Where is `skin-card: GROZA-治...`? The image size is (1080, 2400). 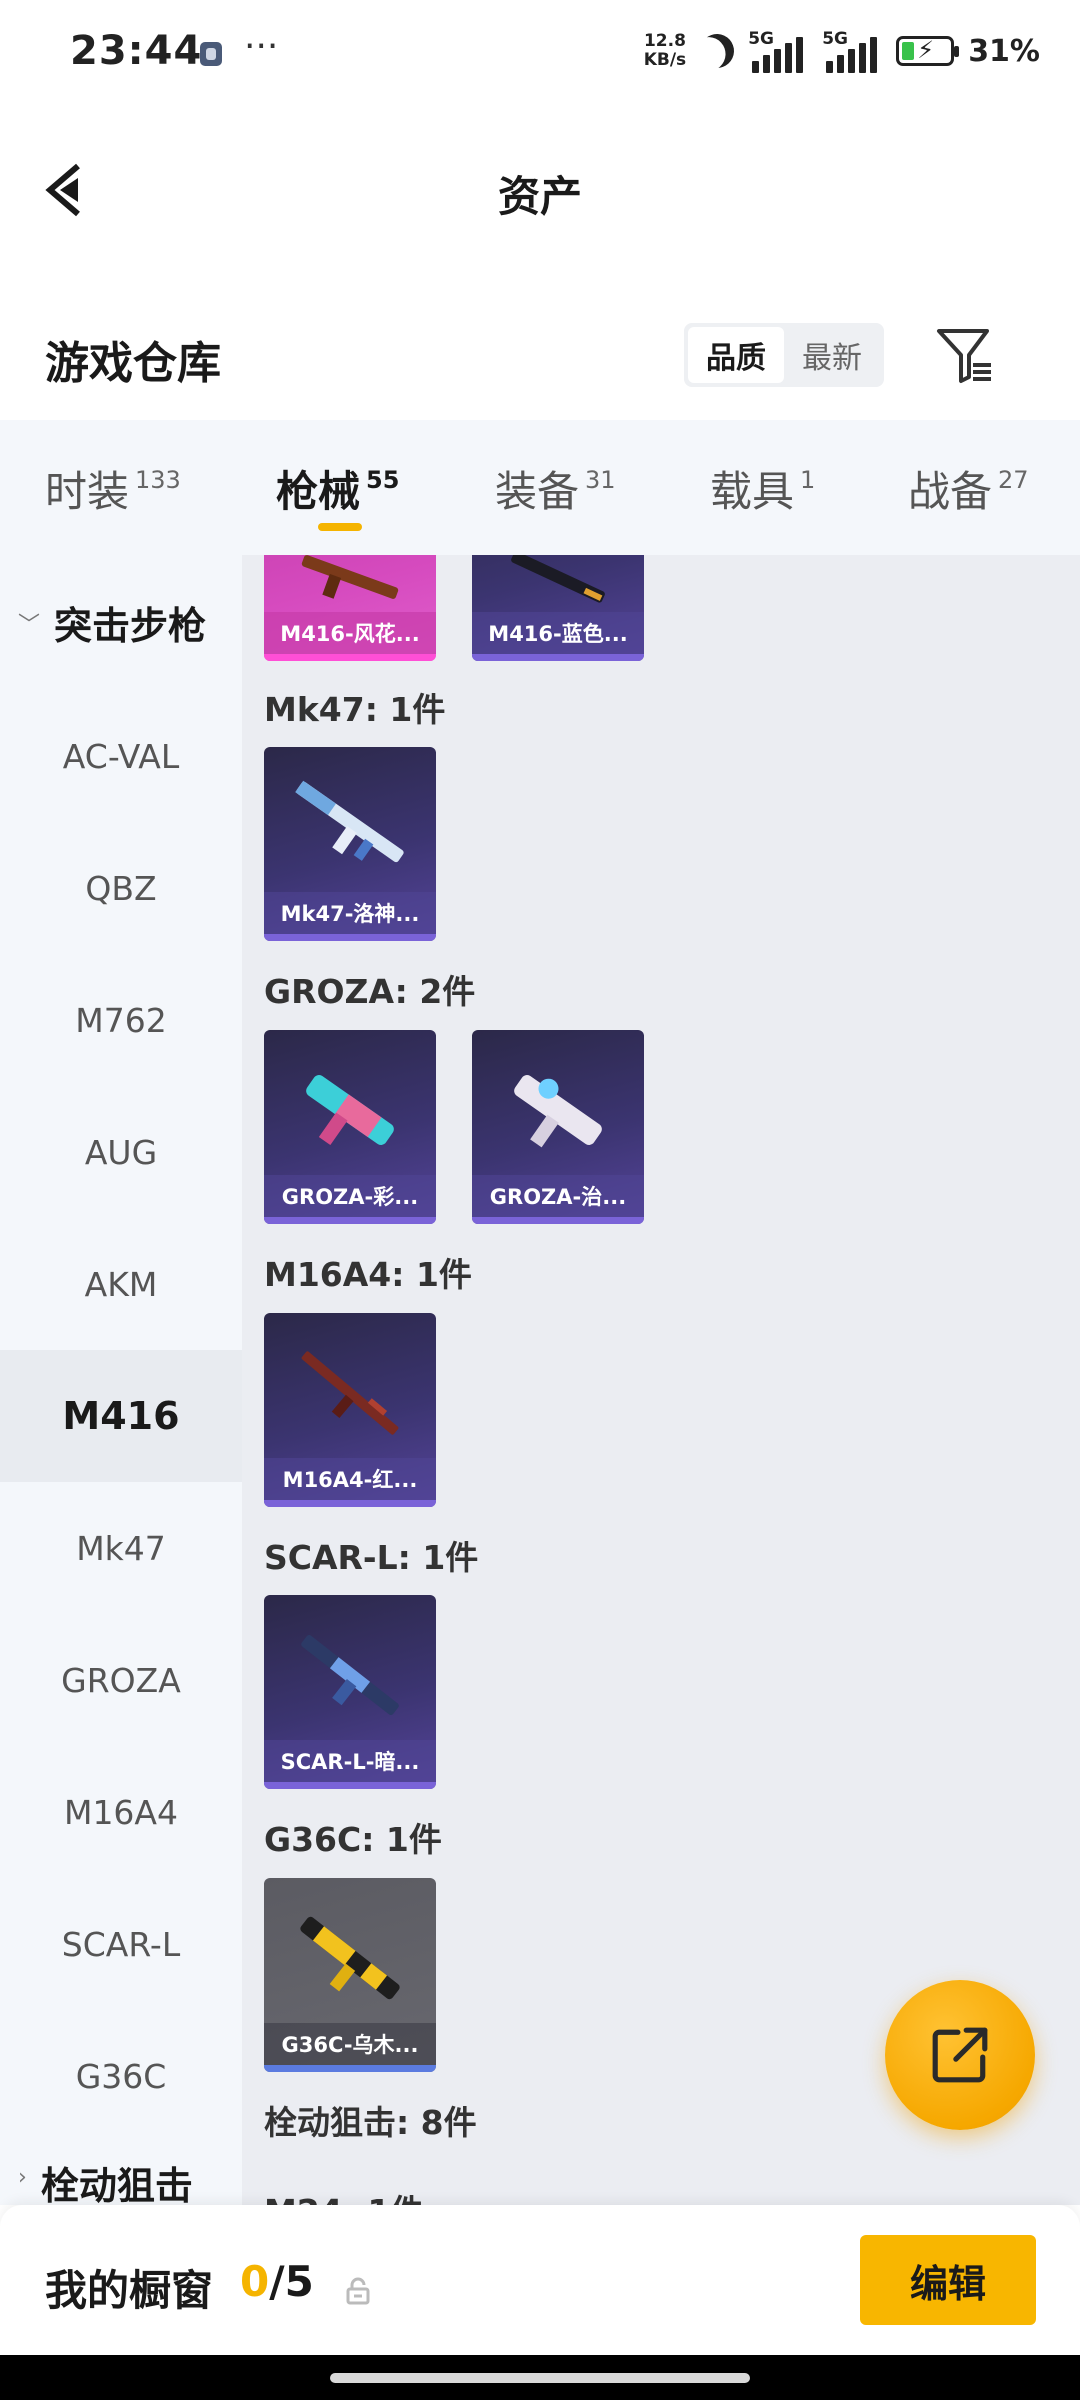 skin-card: GROZA-治... is located at coordinates (558, 1127).